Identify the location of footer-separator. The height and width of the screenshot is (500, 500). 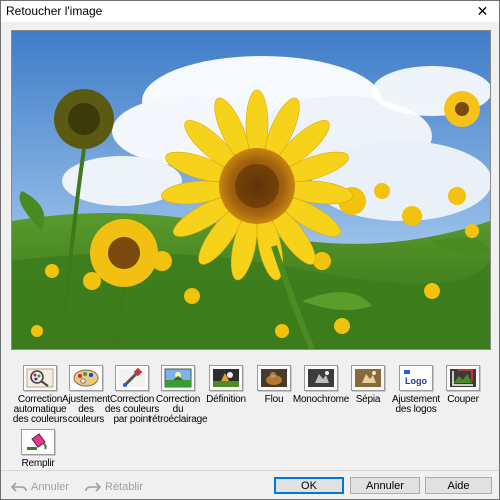
(250, 470).